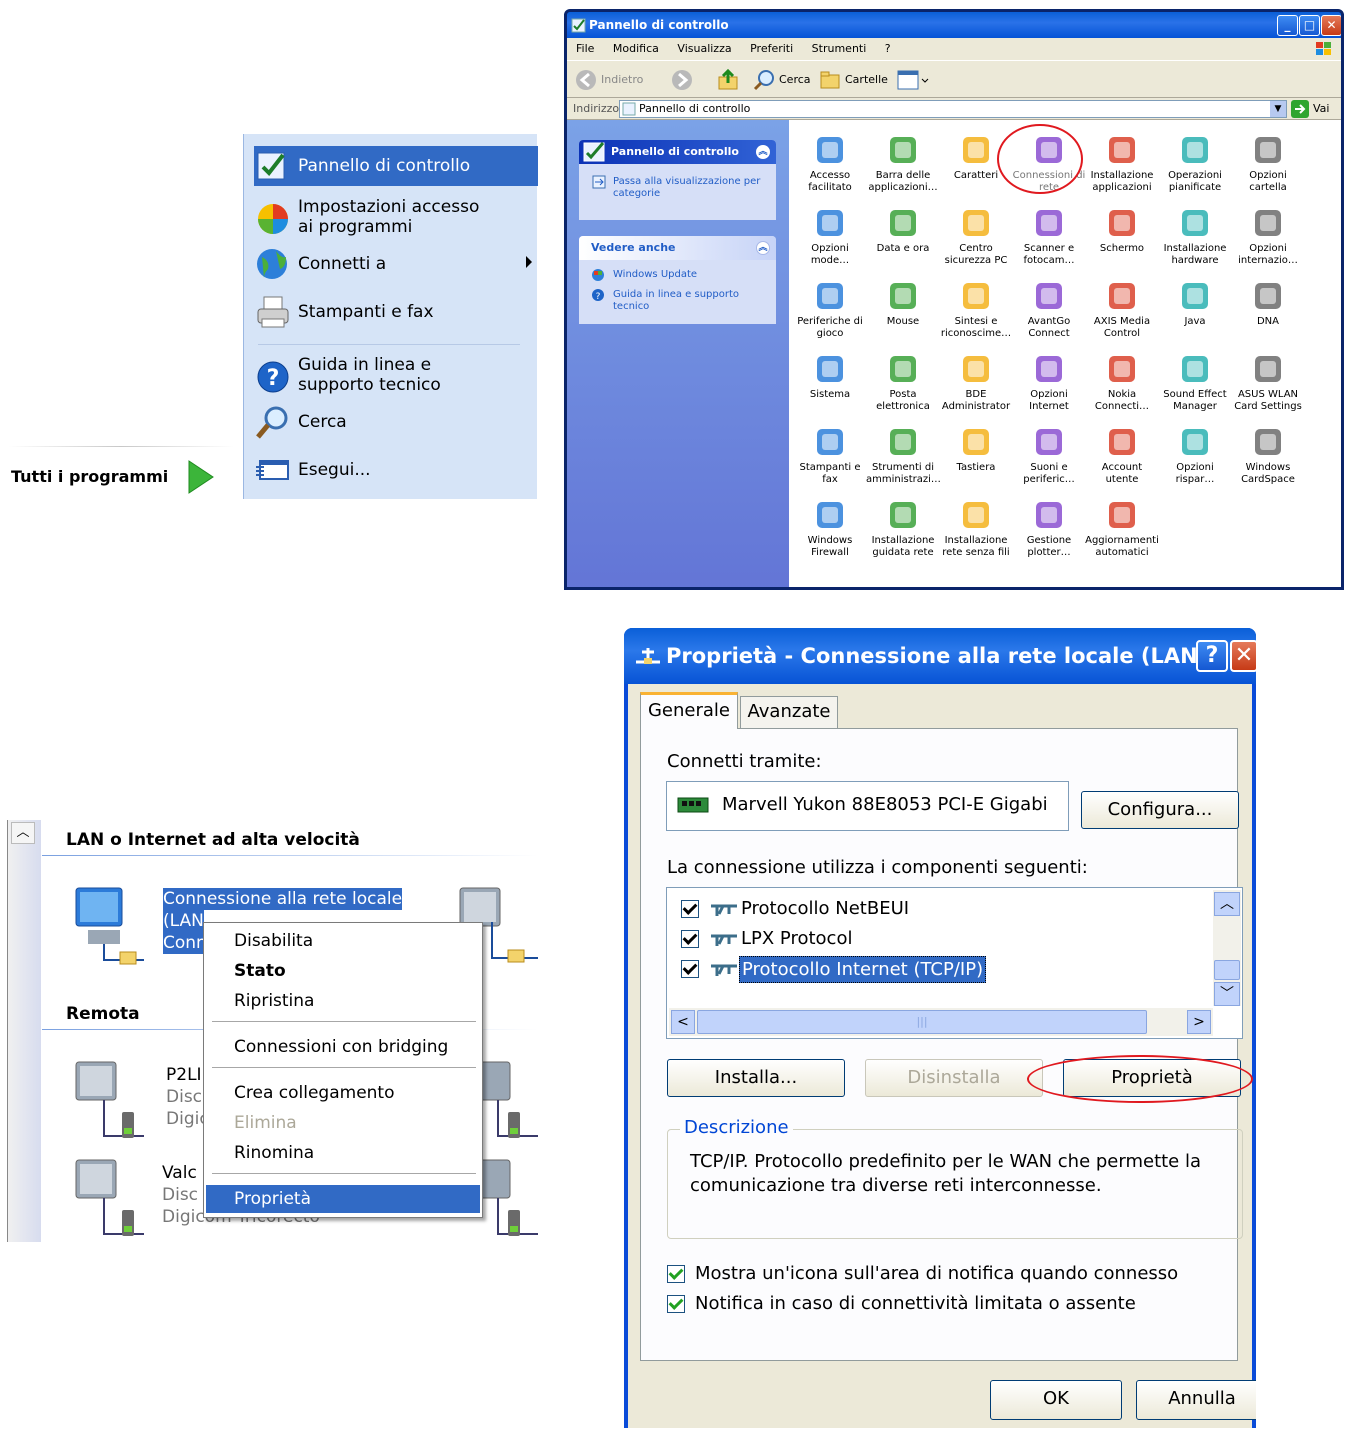 The image size is (1347, 1430). Describe the element at coordinates (1227, 904) in the screenshot. I see `scroll-up-icon: ︿` at that location.